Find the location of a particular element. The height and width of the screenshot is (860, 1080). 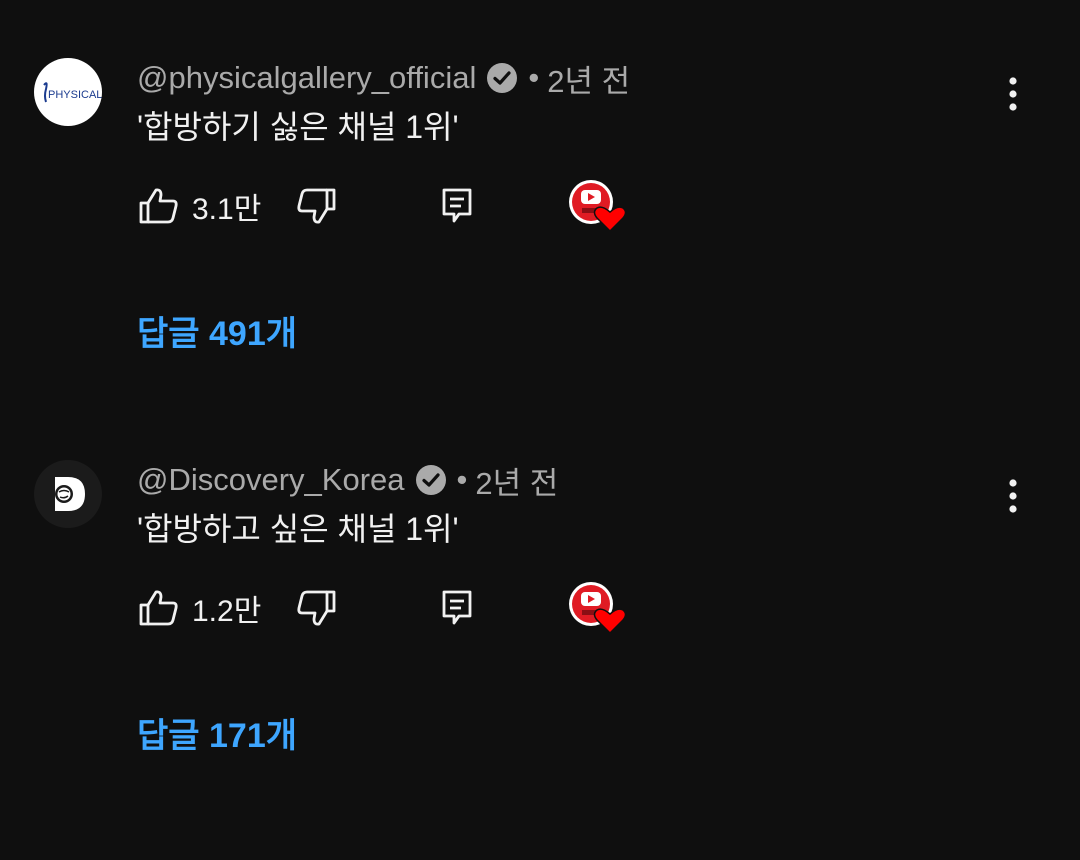

discovery-logo: D is located at coordinates (59, 485).